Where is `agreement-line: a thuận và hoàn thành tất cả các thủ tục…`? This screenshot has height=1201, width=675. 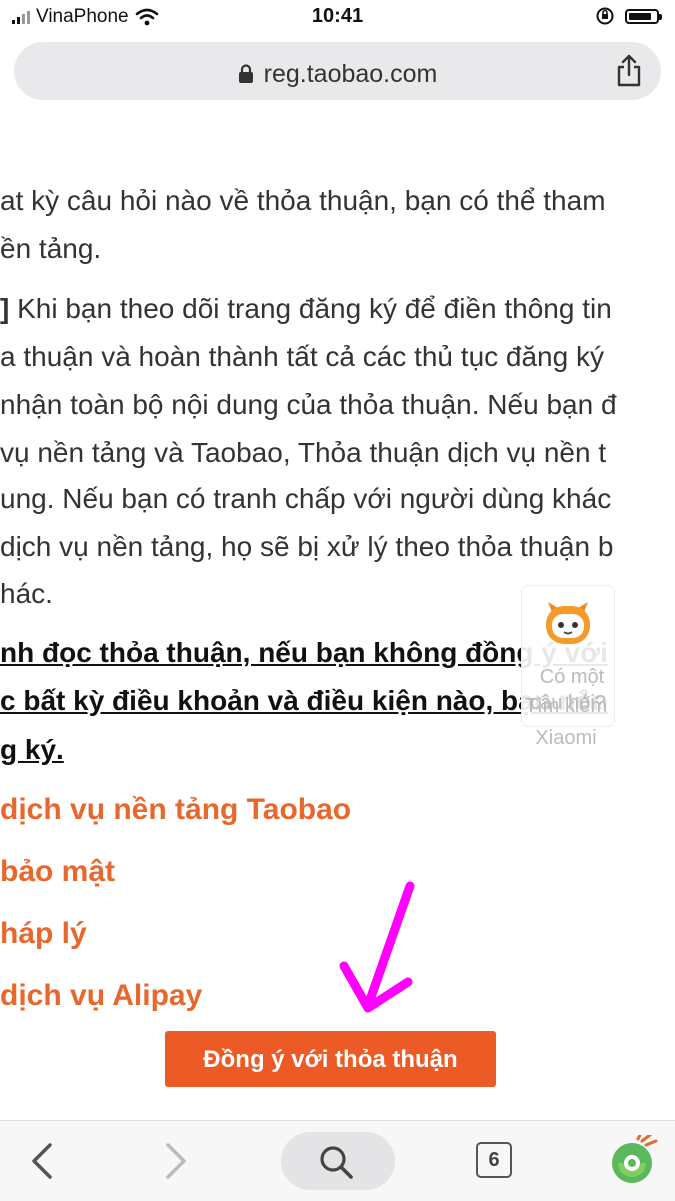 agreement-line: a thuận và hoàn thành tất cả các thủ tục… is located at coordinates (302, 356).